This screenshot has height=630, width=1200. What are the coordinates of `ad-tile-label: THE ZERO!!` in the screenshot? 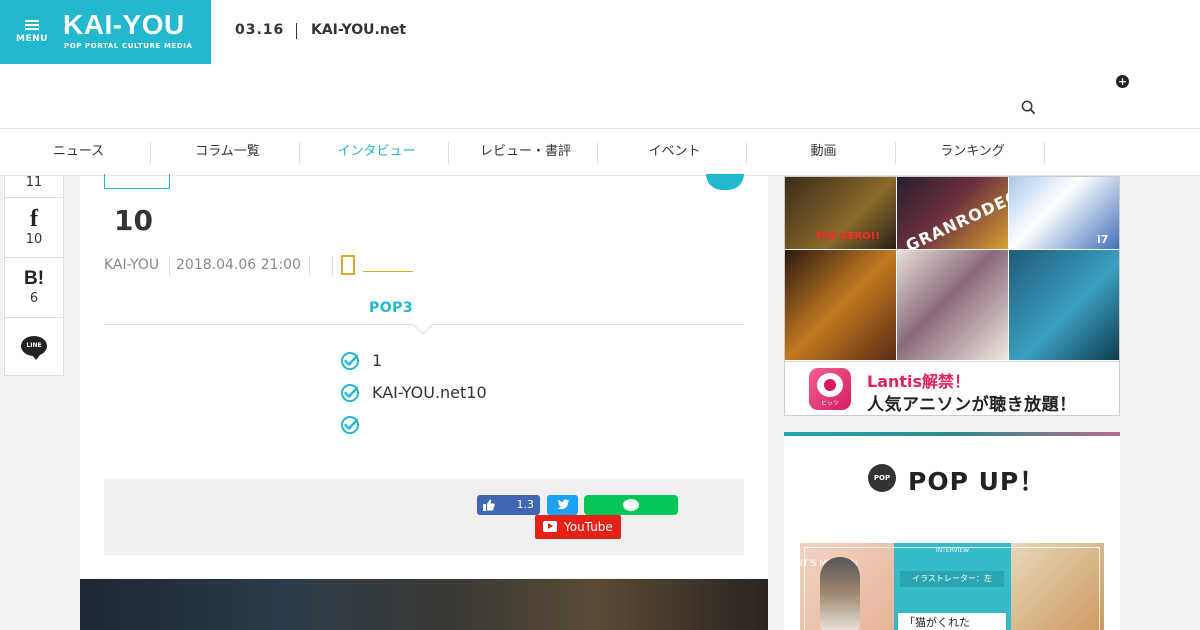 It's located at (847, 236).